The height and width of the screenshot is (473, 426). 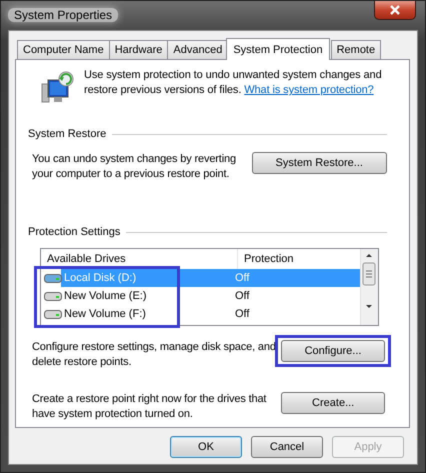 What do you see at coordinates (309, 90) in the screenshot?
I see `help-link: What is system protection?` at bounding box center [309, 90].